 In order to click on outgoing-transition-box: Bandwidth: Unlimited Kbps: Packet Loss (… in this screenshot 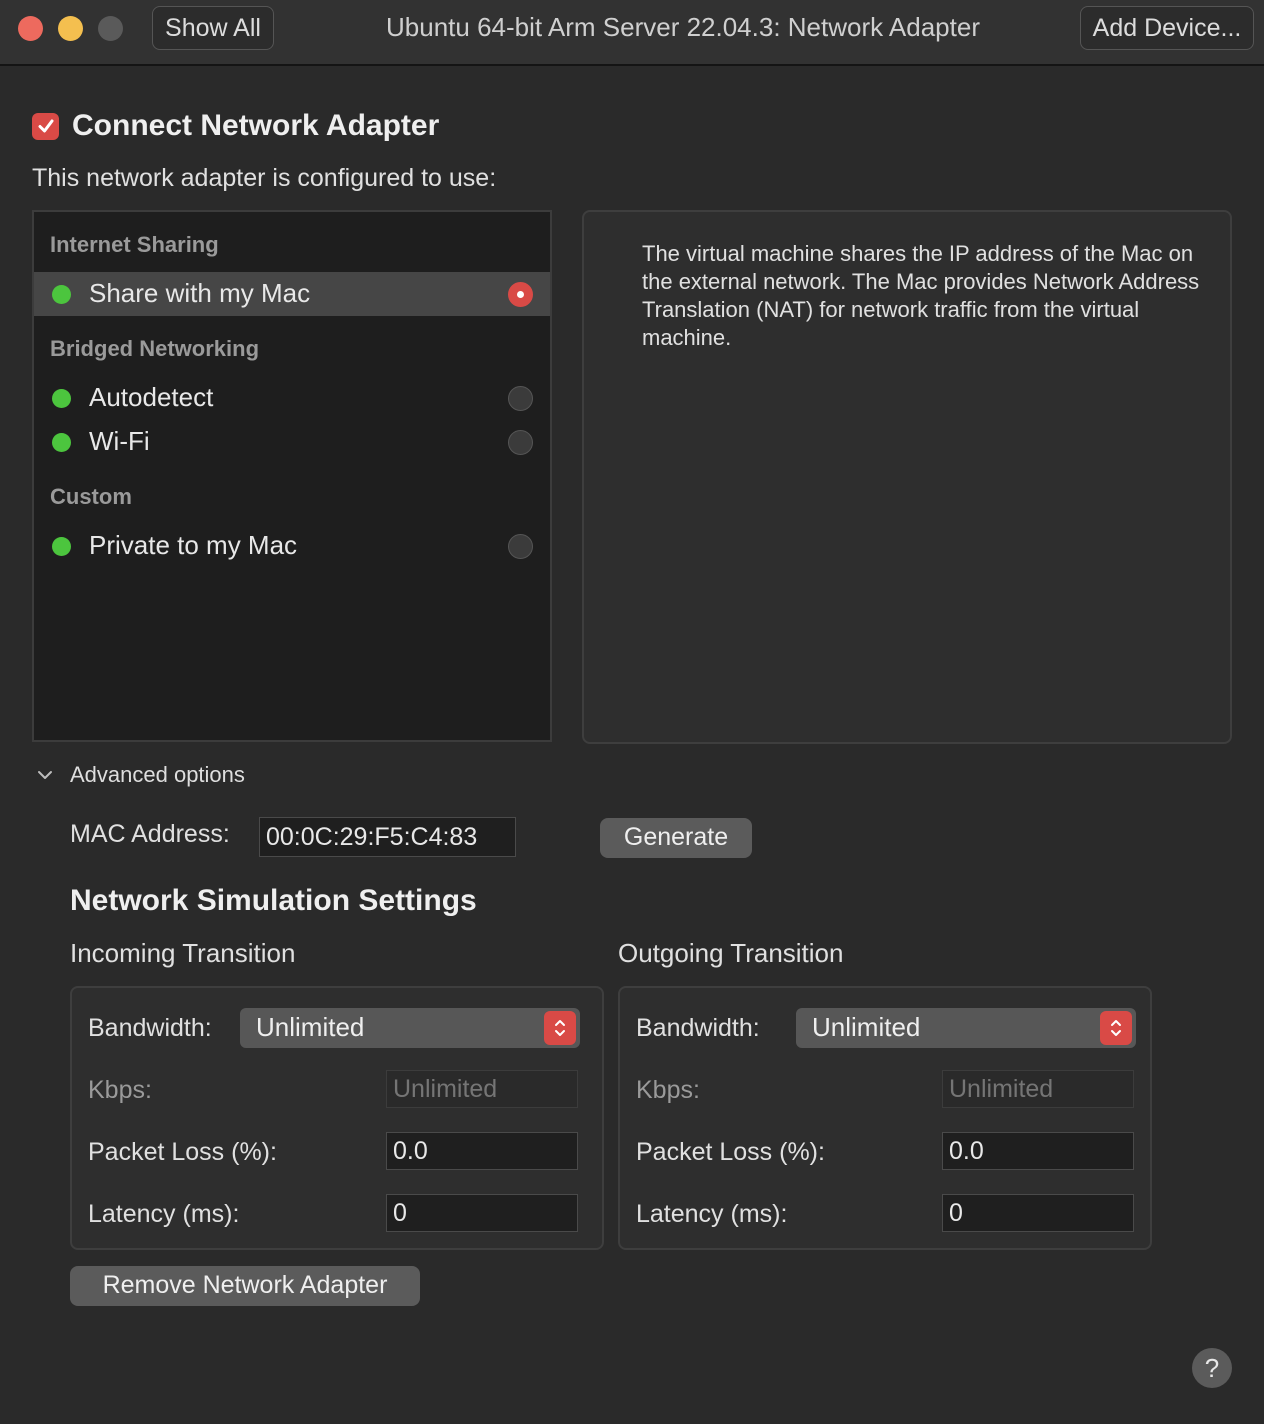, I will do `click(885, 1118)`.